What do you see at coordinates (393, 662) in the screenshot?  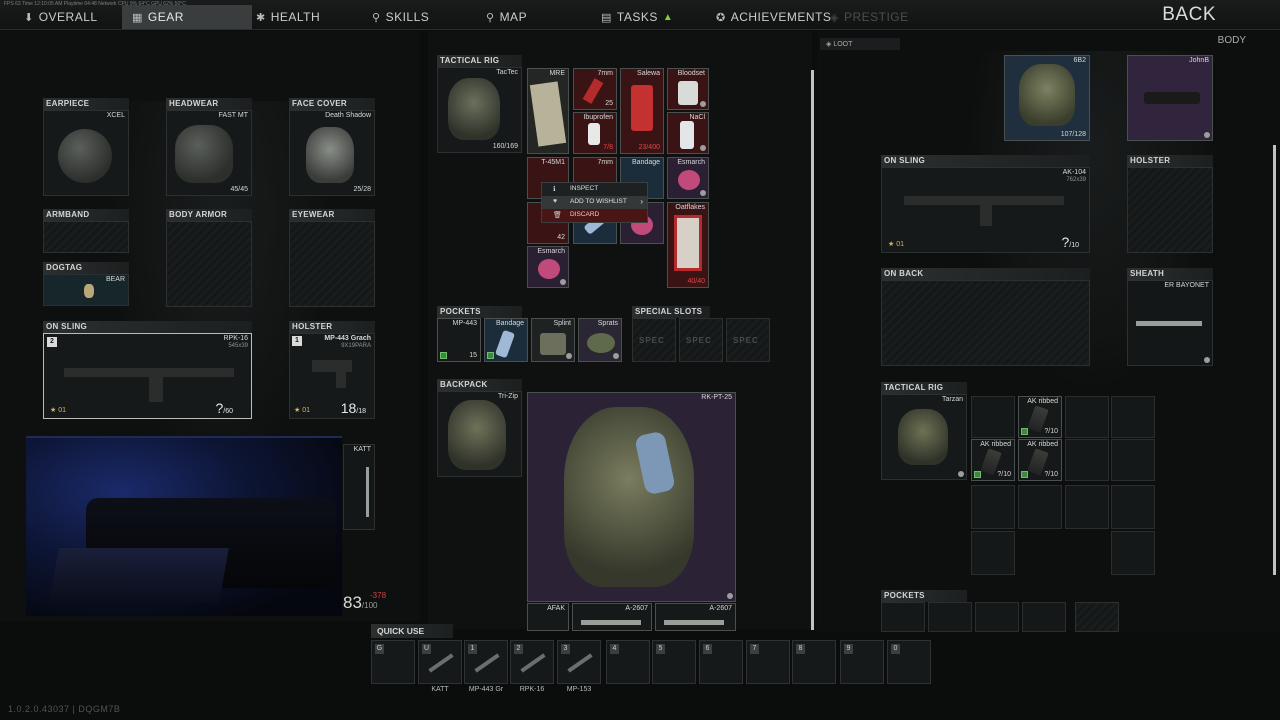 I see `quick-use-slot-g: G` at bounding box center [393, 662].